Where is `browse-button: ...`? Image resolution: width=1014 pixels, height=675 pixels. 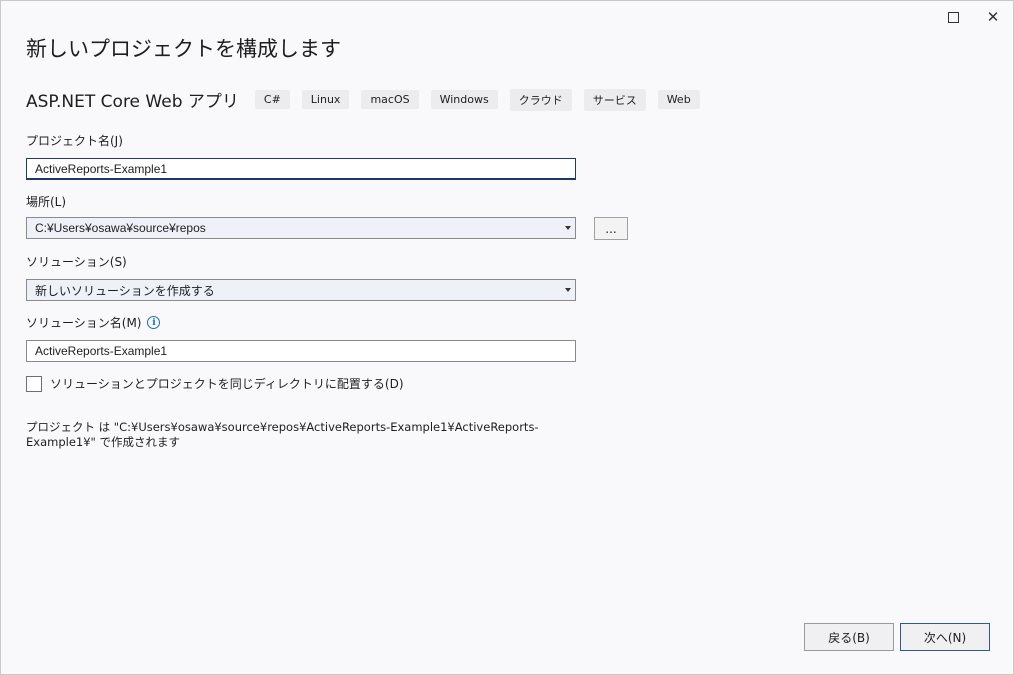 browse-button: ... is located at coordinates (611, 228).